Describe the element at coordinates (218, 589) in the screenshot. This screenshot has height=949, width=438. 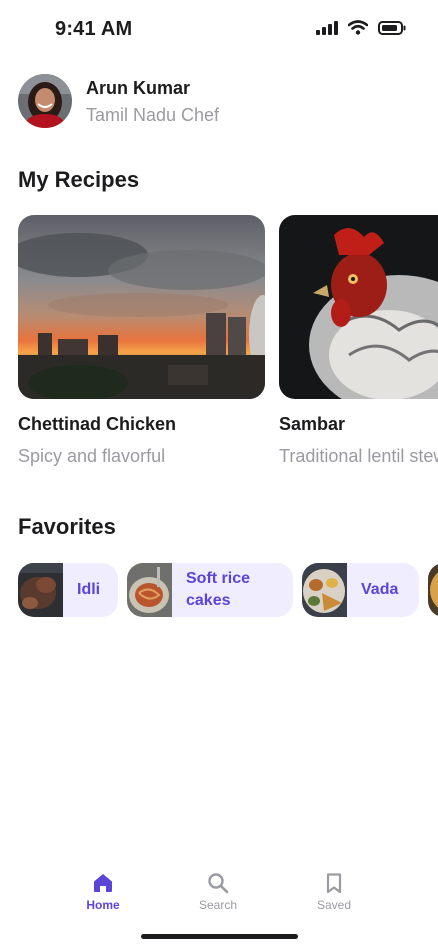
I see `favorite-label: Soft rice cakes` at that location.